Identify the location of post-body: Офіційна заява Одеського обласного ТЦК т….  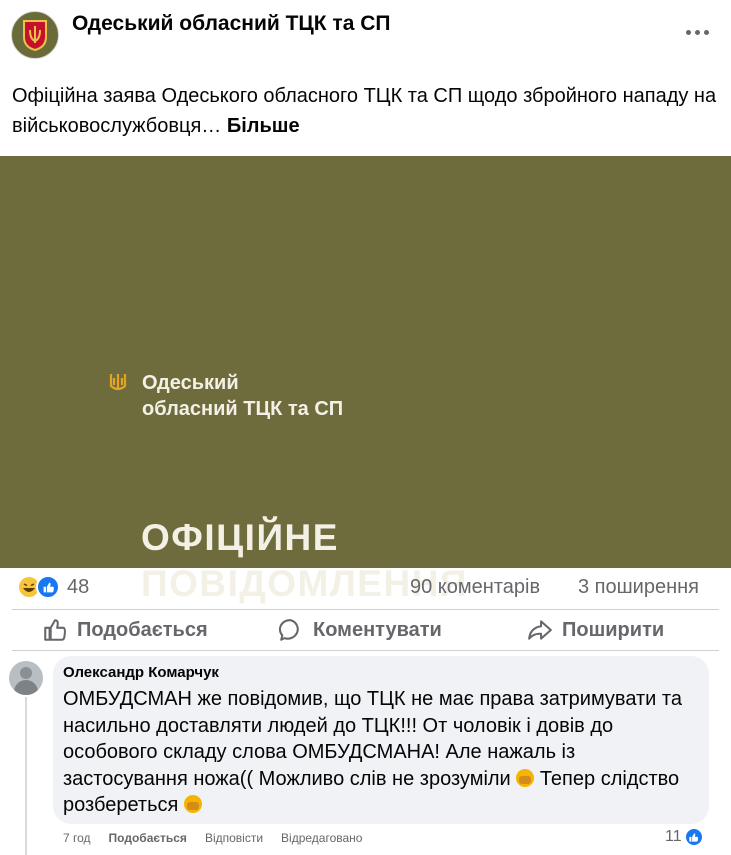
(364, 111).